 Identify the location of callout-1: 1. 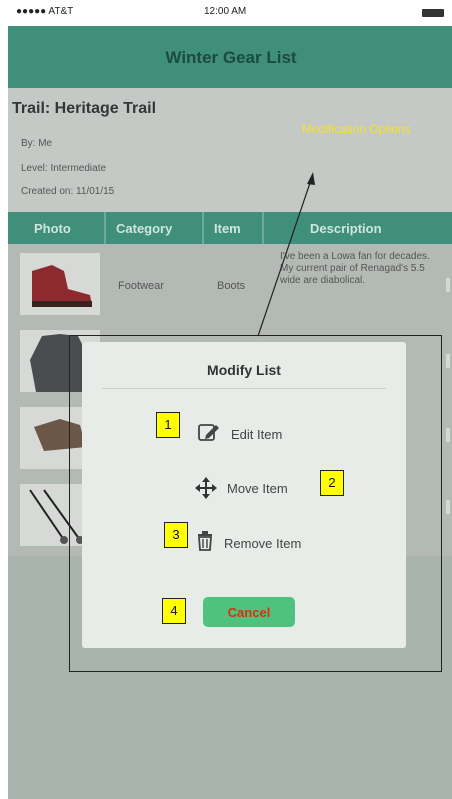
(168, 425).